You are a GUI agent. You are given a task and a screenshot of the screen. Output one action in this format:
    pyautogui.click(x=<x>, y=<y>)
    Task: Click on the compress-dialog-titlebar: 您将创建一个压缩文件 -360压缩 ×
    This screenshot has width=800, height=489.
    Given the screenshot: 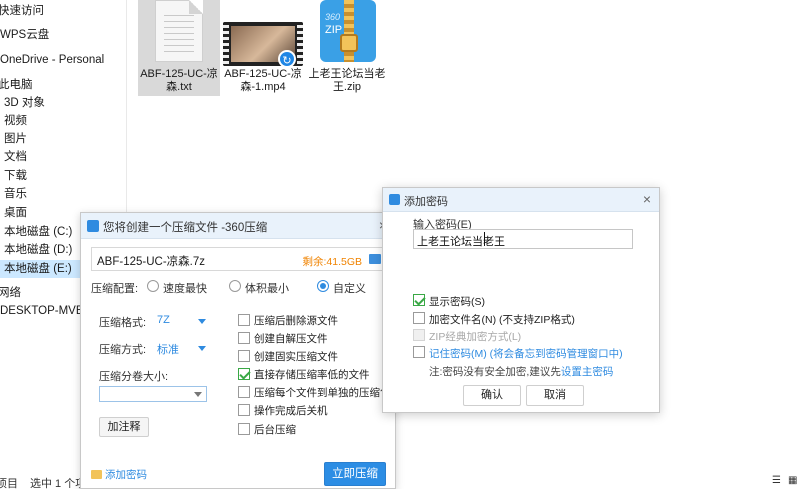 What is the action you would take?
    pyautogui.click(x=238, y=226)
    